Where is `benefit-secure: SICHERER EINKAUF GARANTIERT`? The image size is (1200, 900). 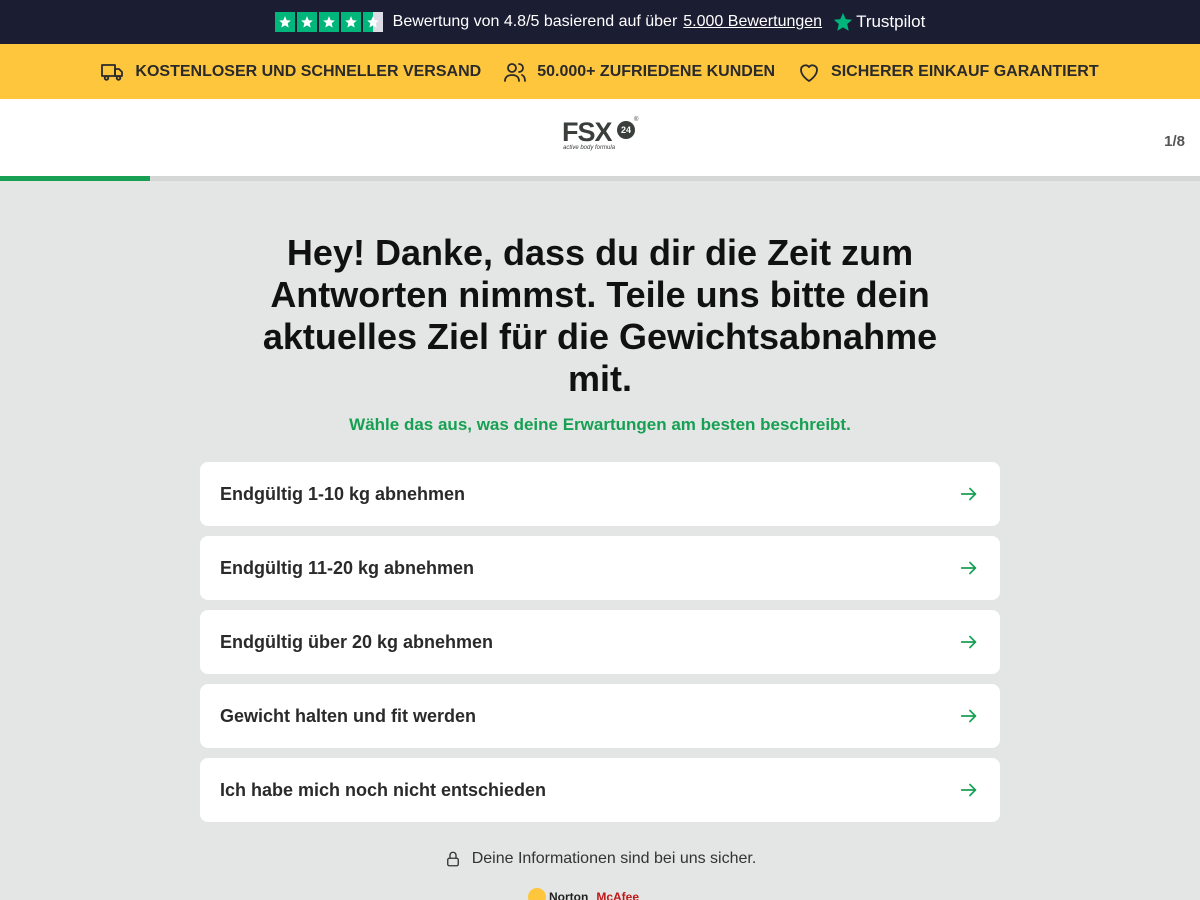 benefit-secure: SICHERER EINKAUF GARANTIERT is located at coordinates (948, 72).